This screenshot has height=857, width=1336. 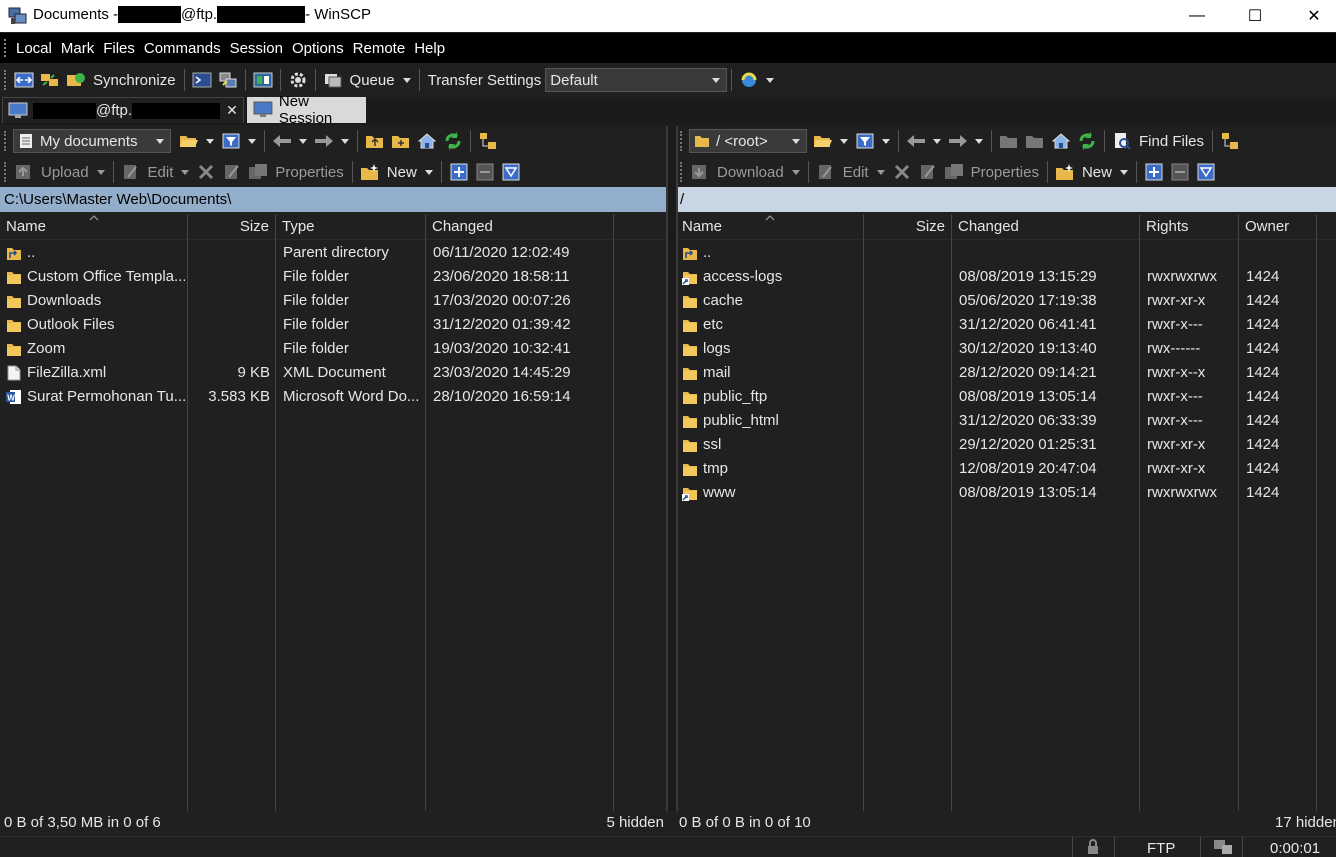 What do you see at coordinates (334, 253) in the screenshot?
I see `file-row: .. Parent directory 06/11/2020 12:02:49` at bounding box center [334, 253].